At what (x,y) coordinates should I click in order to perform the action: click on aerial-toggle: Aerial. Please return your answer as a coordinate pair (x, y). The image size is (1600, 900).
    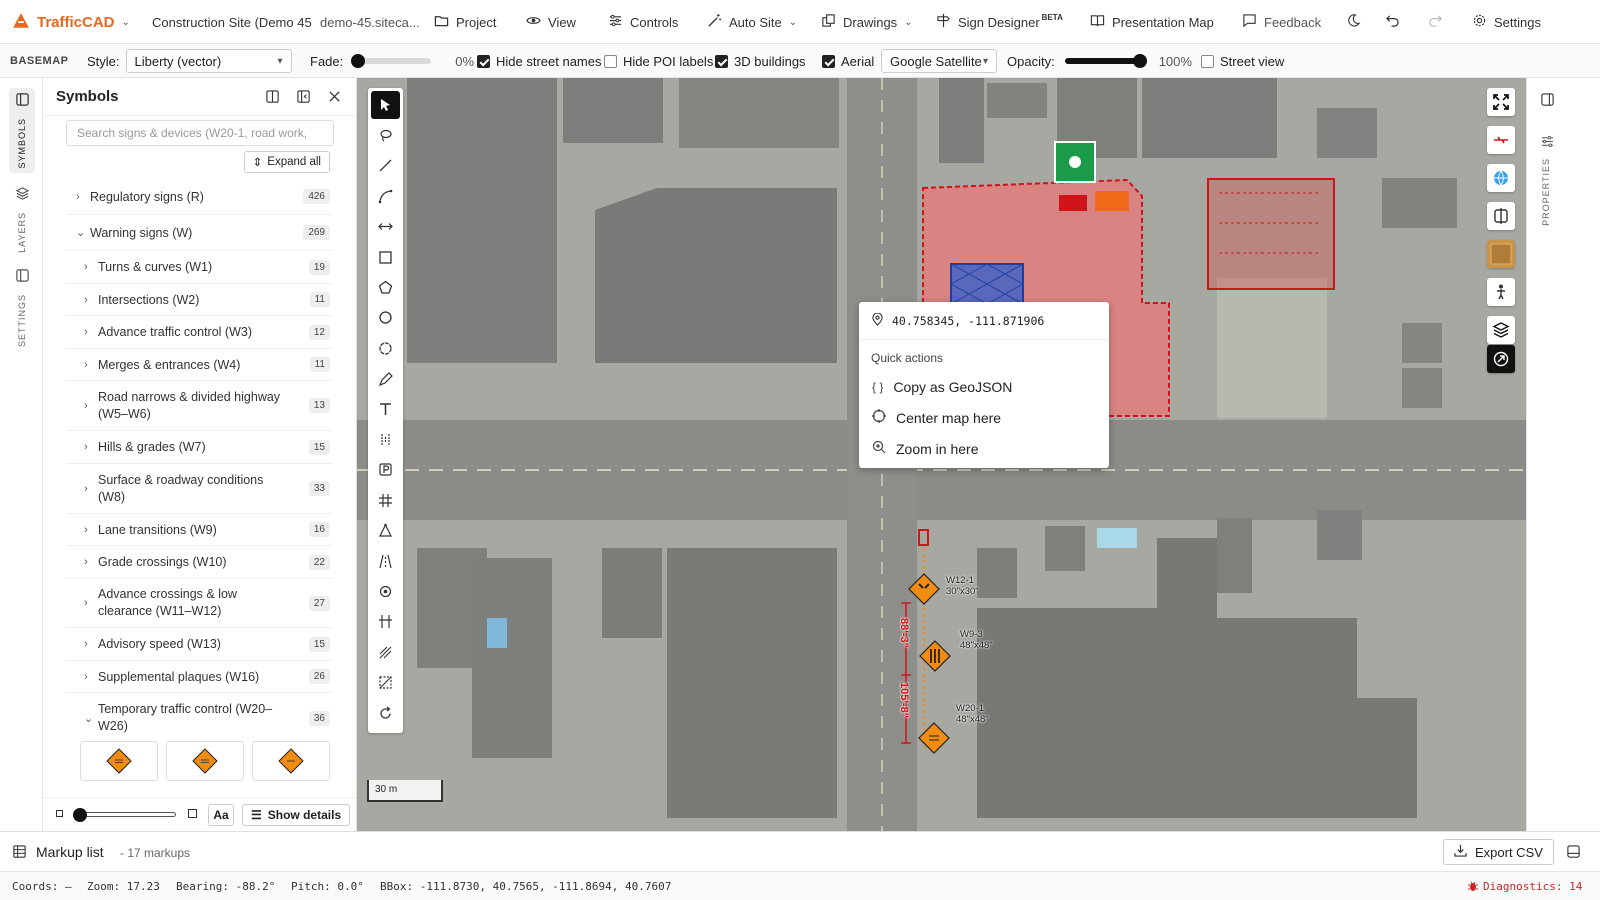
    Looking at the image, I should click on (848, 61).